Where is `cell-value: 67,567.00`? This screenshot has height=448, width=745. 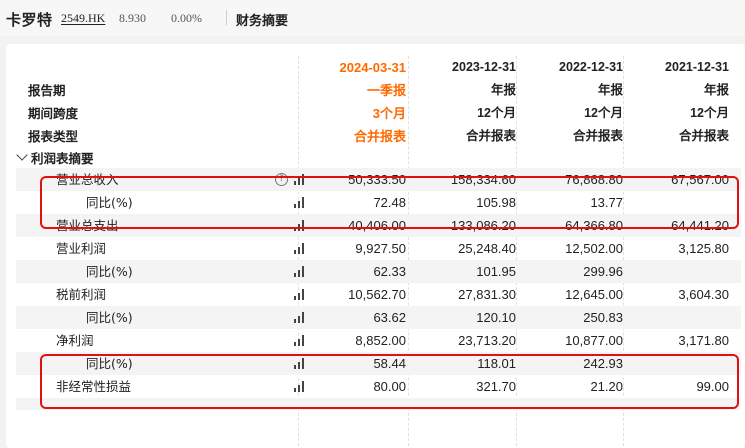 cell-value: 67,567.00 is located at coordinates (700, 179).